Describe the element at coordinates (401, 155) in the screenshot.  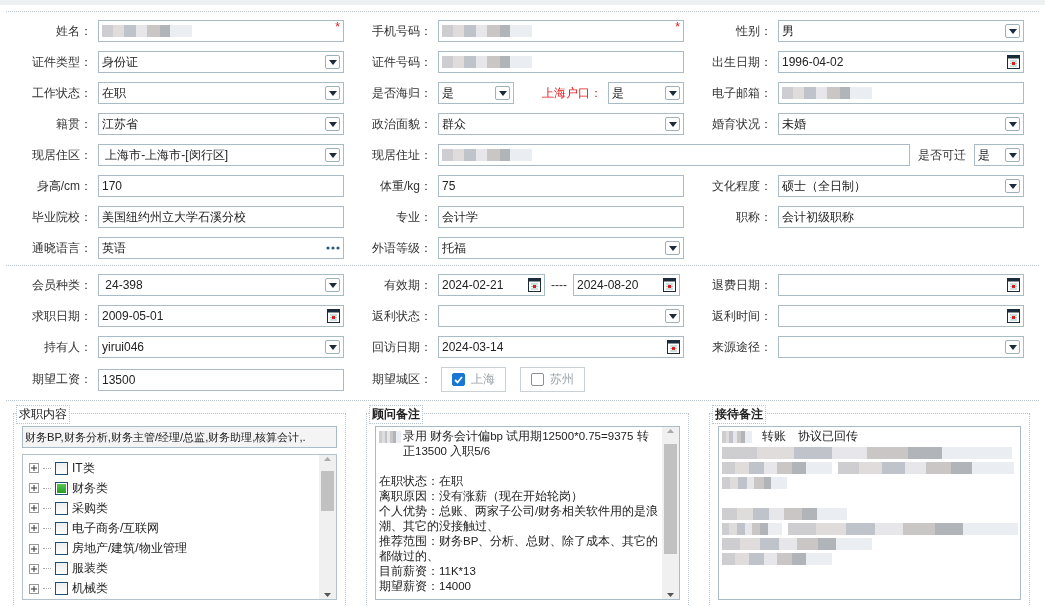
I see `field-label: 现居住址：` at that location.